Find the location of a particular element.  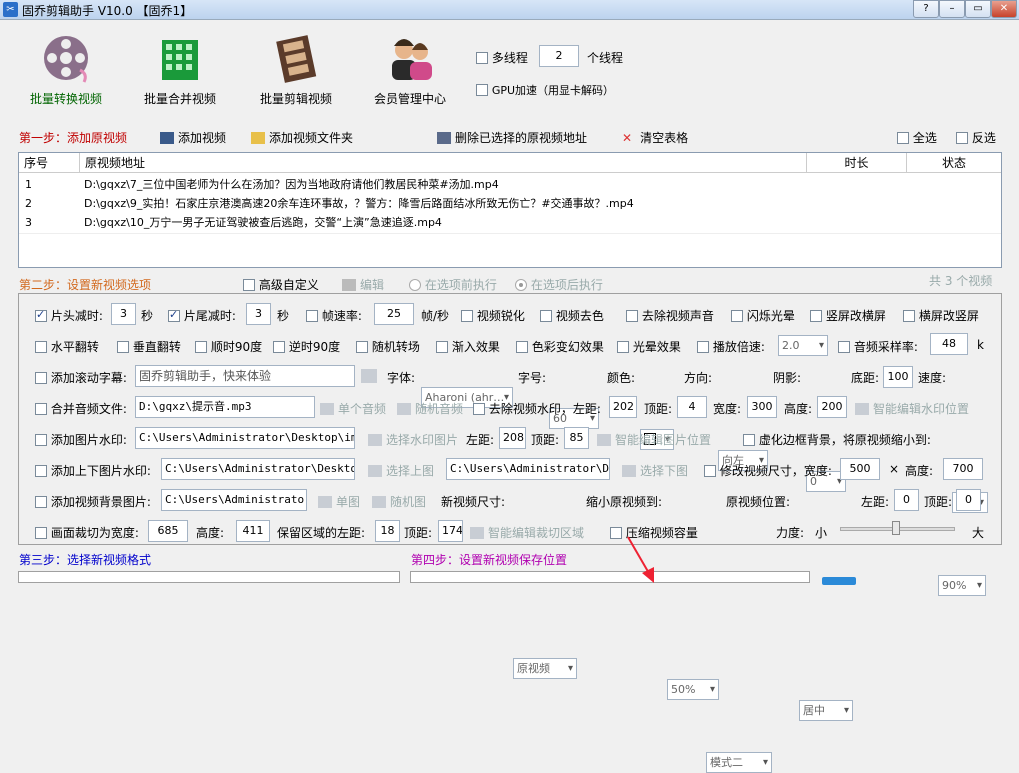

image-watermark-checkbox is located at coordinates (41, 440).